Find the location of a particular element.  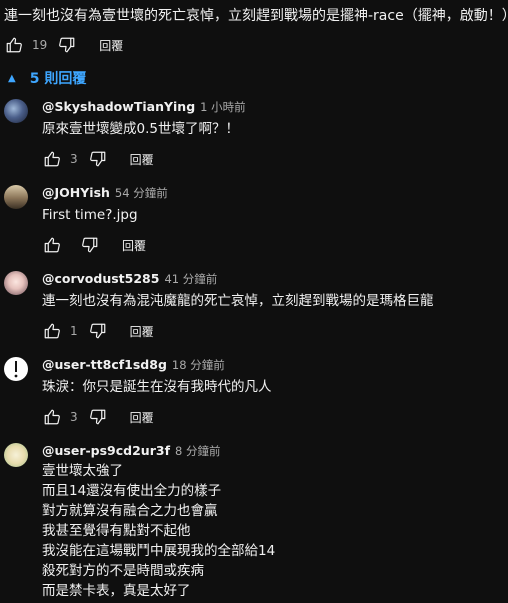

reply-text: 珠淚：你只是誕生在沒有我時代的凡人 is located at coordinates (157, 387).